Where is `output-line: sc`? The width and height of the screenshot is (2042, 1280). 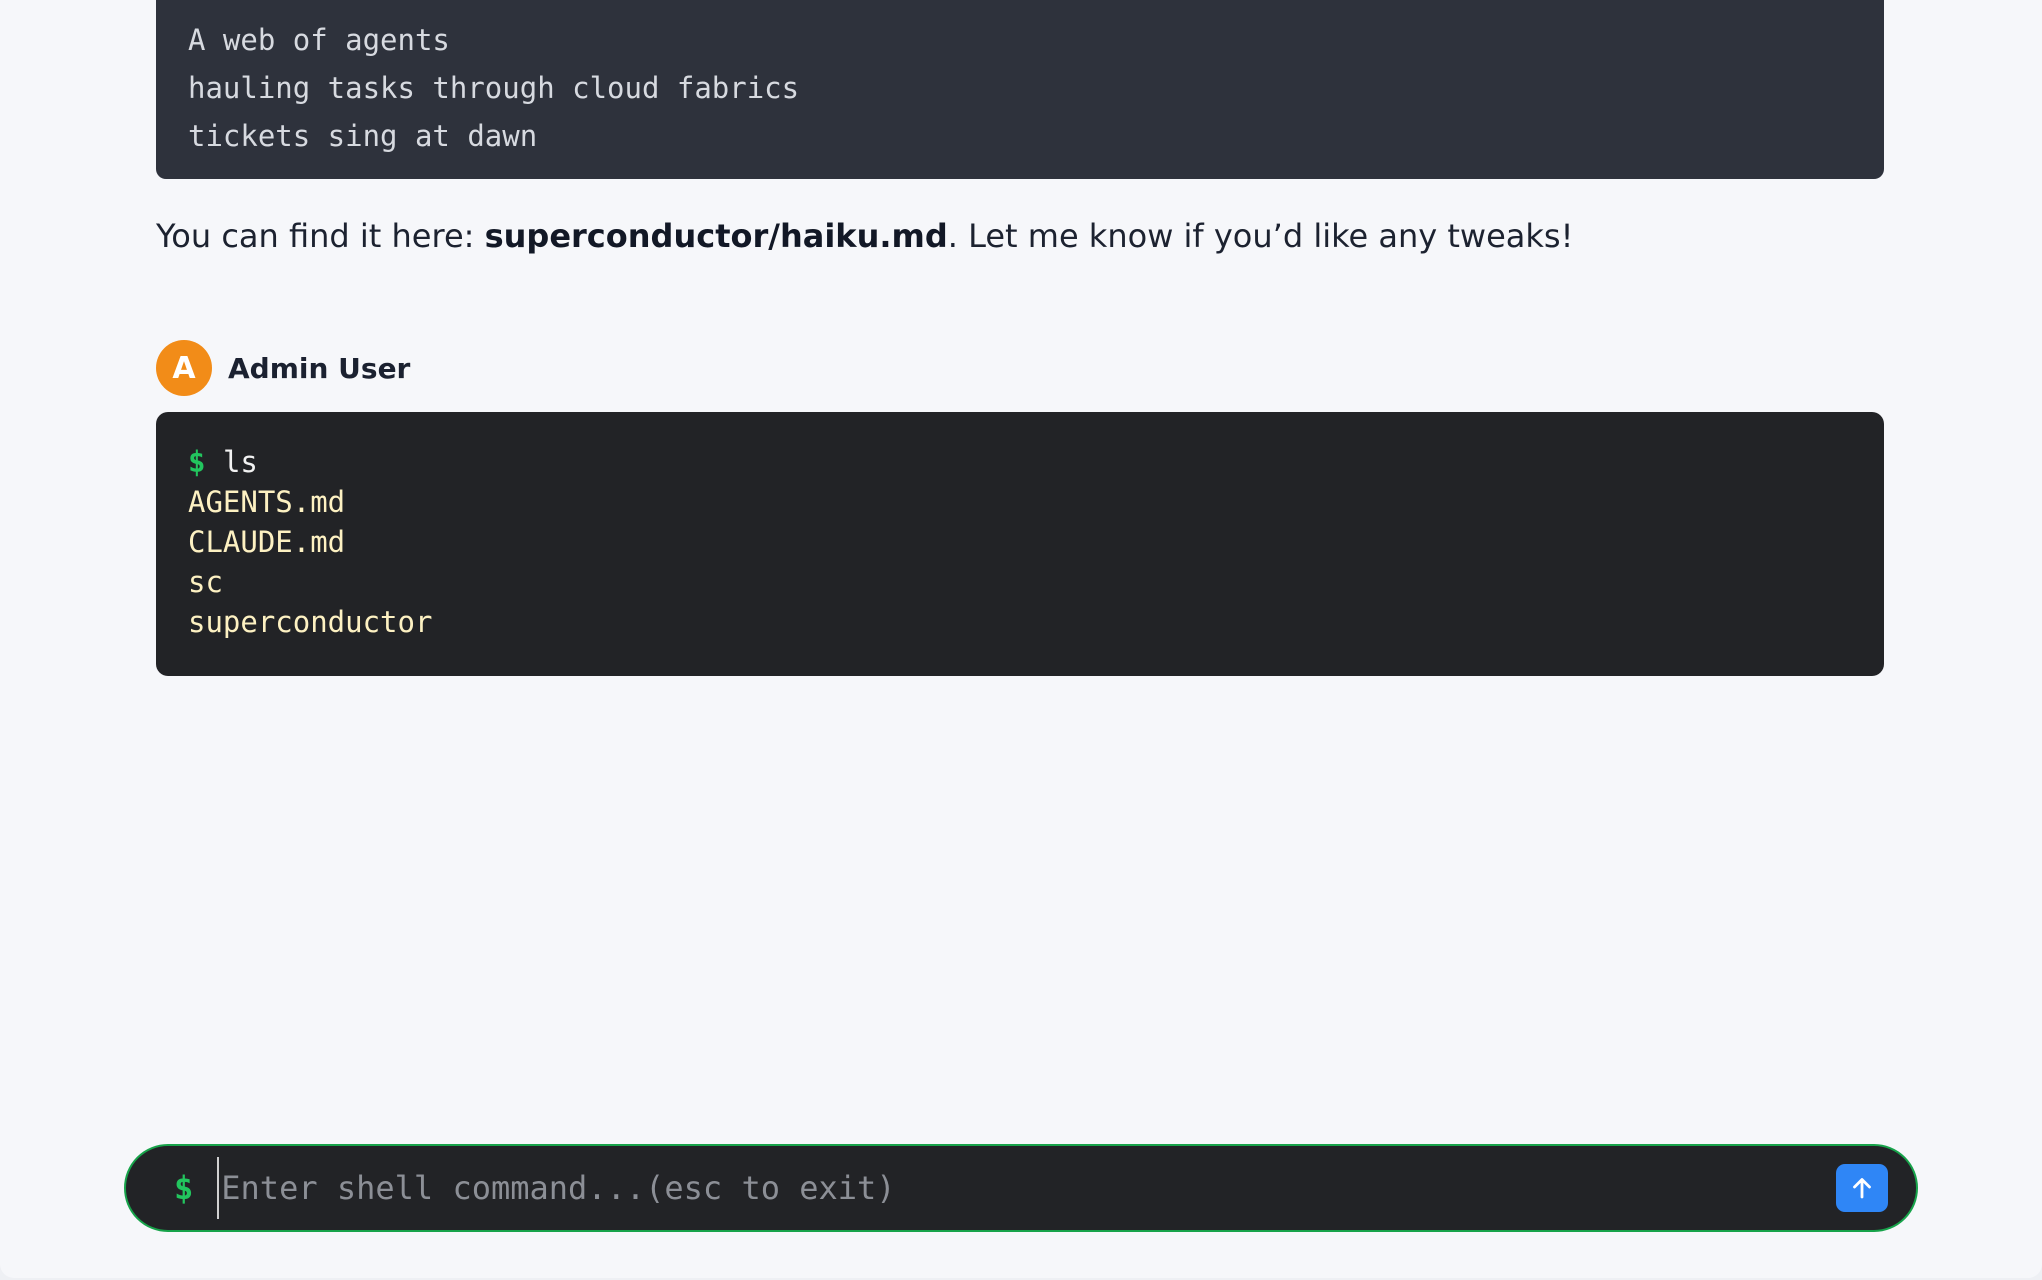
output-line: sc is located at coordinates (205, 582).